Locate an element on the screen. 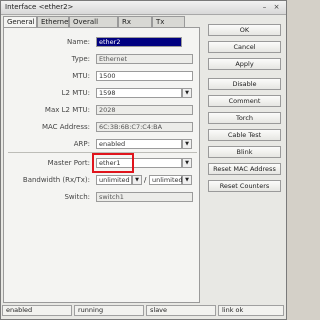  l2mtu-dropdown: ▼ is located at coordinates (187, 93).